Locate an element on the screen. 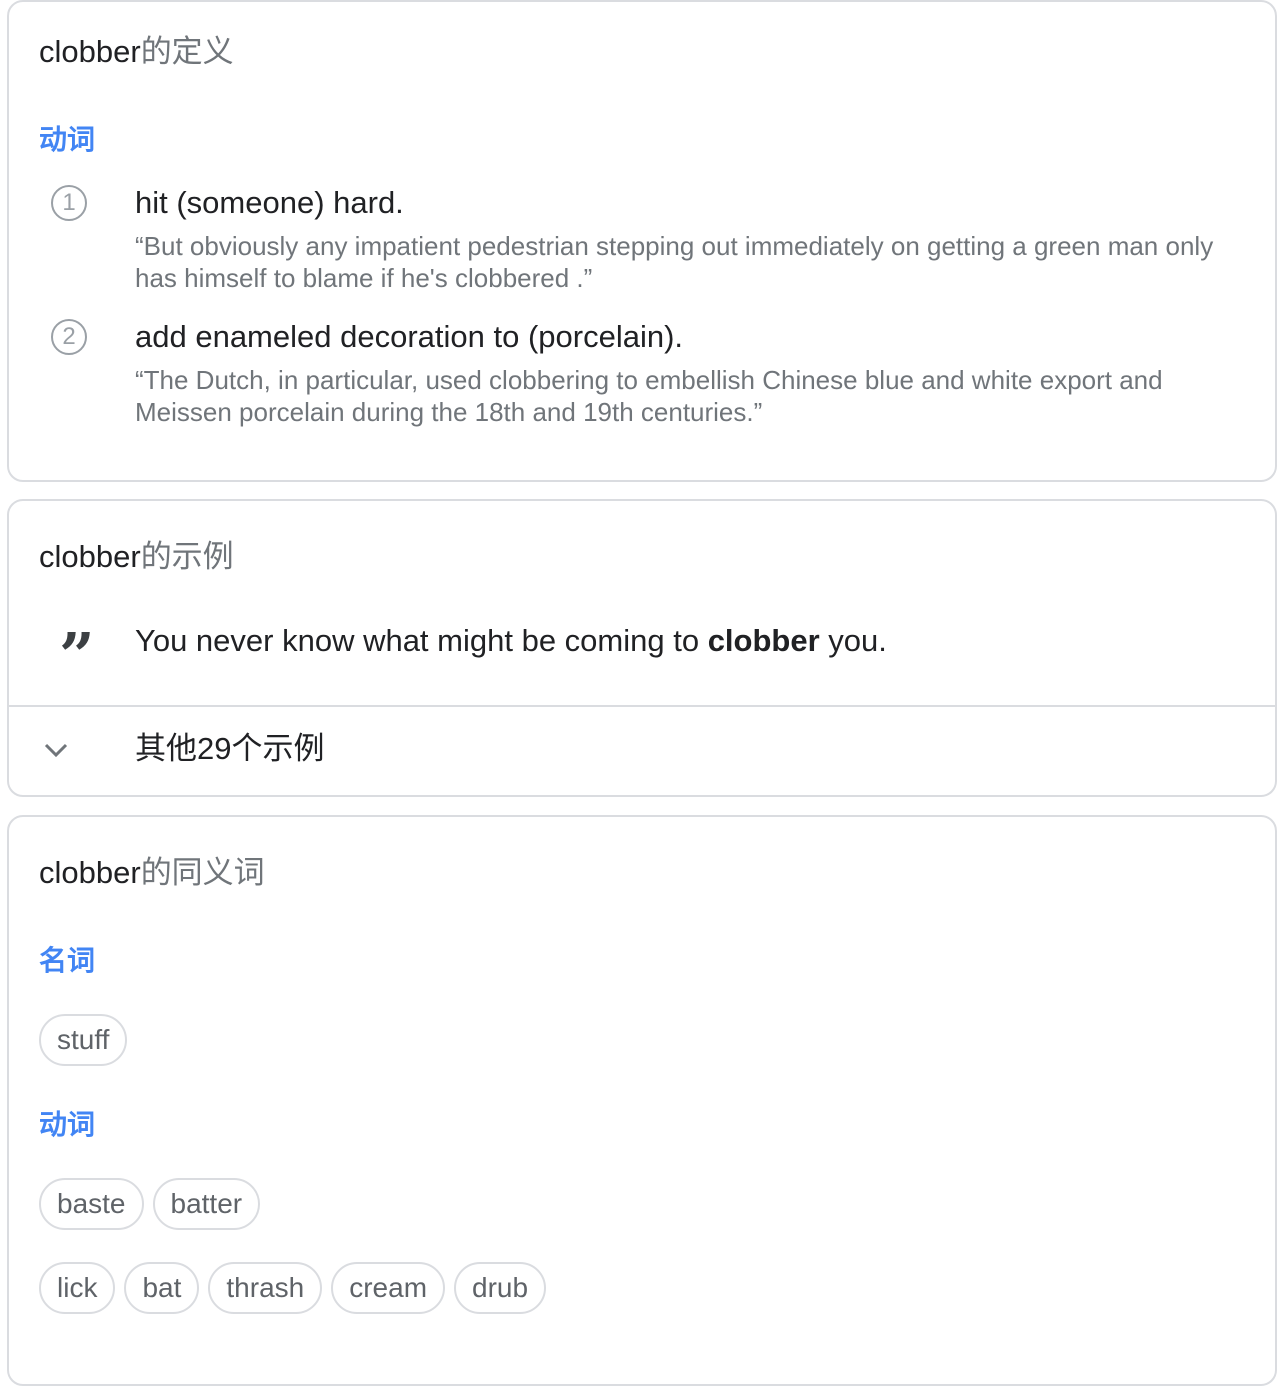  synonym-chip: stuff is located at coordinates (83, 1040).